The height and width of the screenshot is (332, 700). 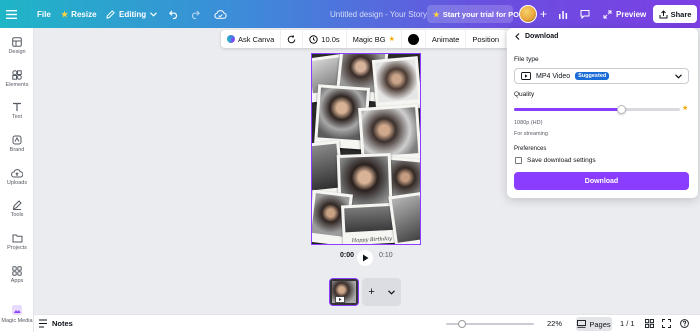 I want to click on share-button: Share, so click(x=675, y=14).